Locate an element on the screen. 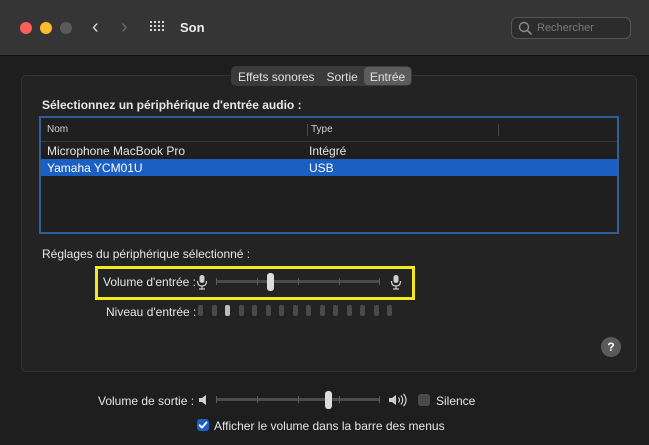  speaker-low-icon is located at coordinates (202, 400).